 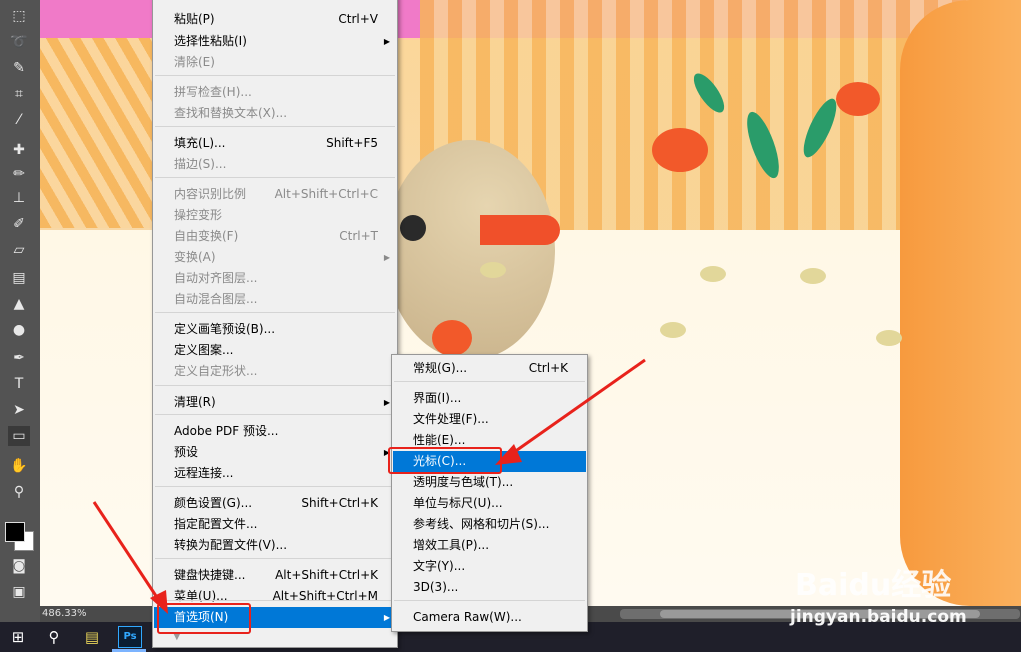 What do you see at coordinates (878, 617) in the screenshot?
I see `baidu-watermark-url: jingyan.baidu.com` at bounding box center [878, 617].